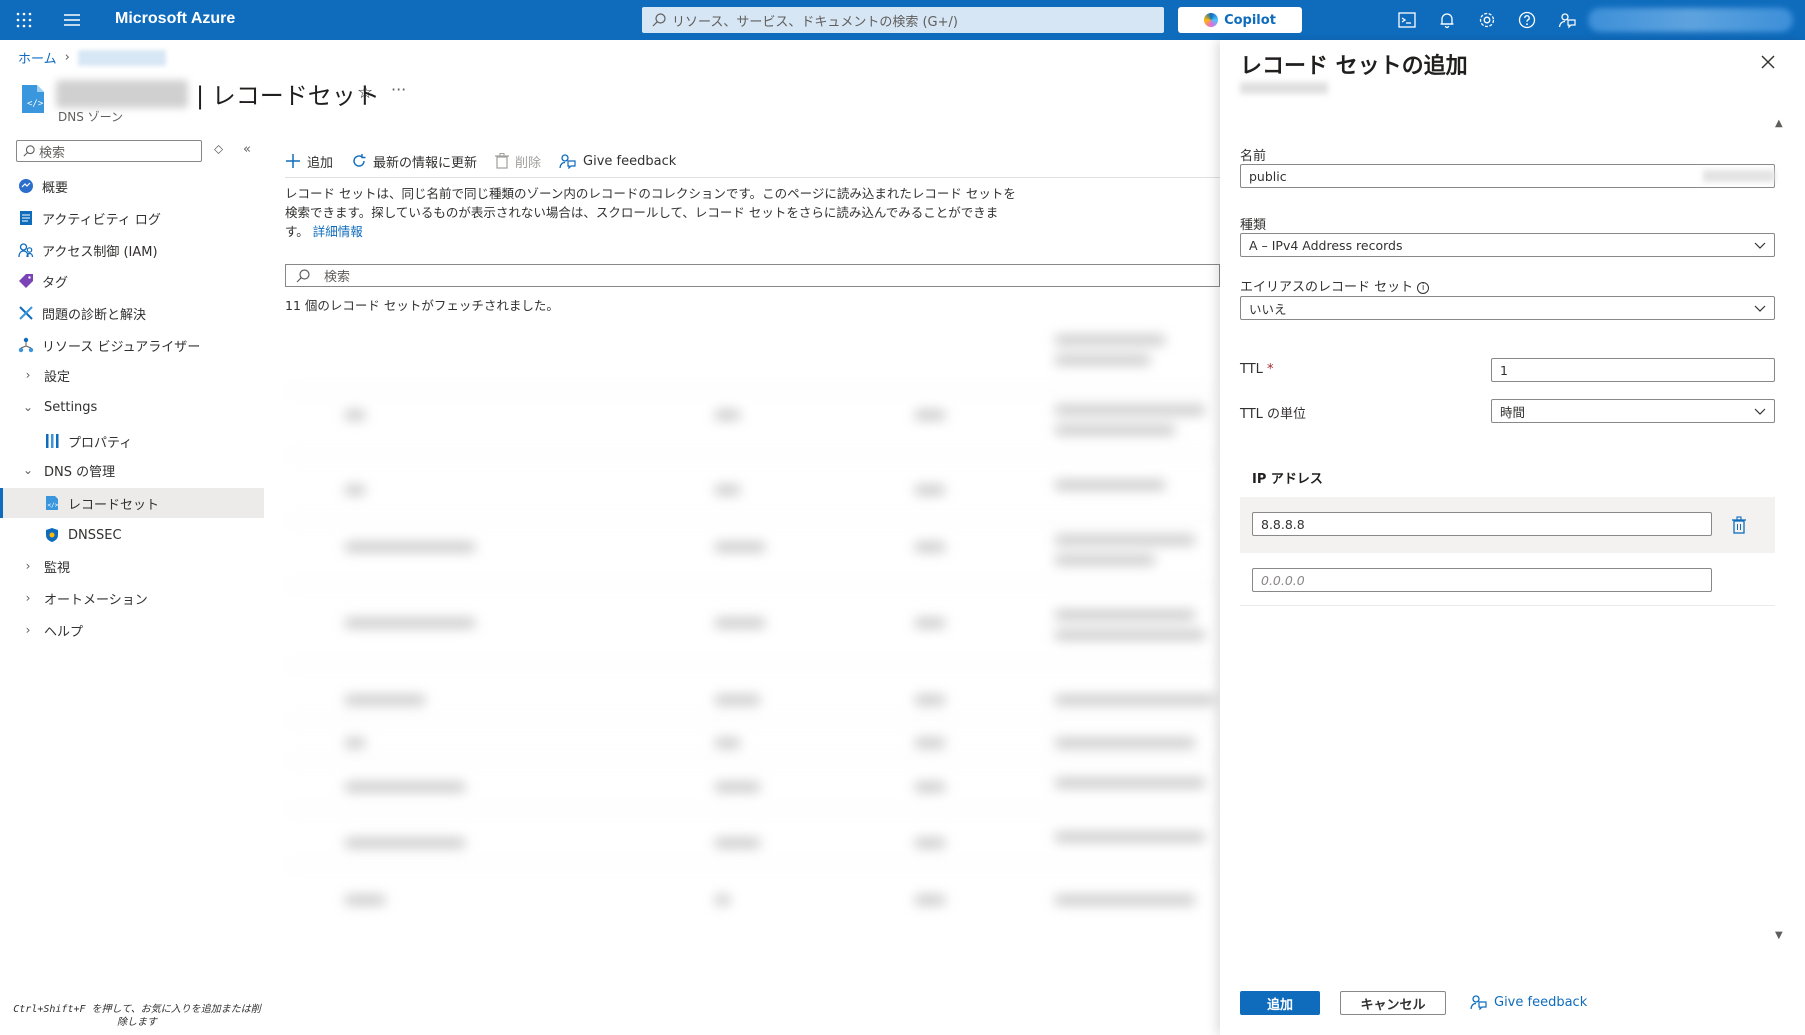 The image size is (1805, 1035). What do you see at coordinates (109, 151) in the screenshot?
I see `sidebar-search-input: 検索` at bounding box center [109, 151].